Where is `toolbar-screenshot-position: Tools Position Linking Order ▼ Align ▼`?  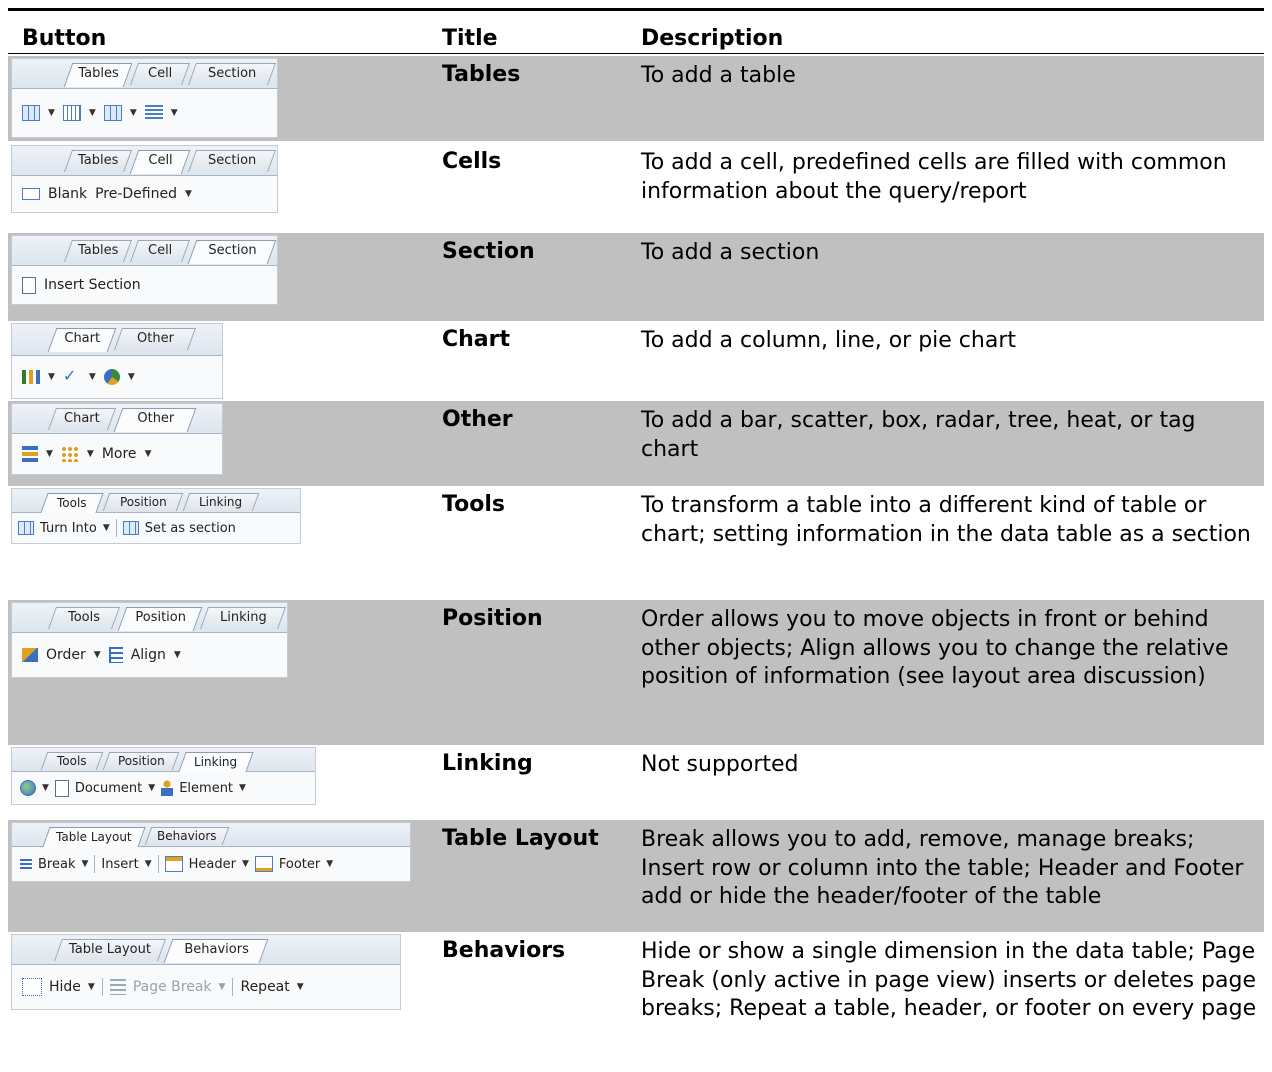 toolbar-screenshot-position: Tools Position Linking Order ▼ Align ▼ is located at coordinates (149, 640).